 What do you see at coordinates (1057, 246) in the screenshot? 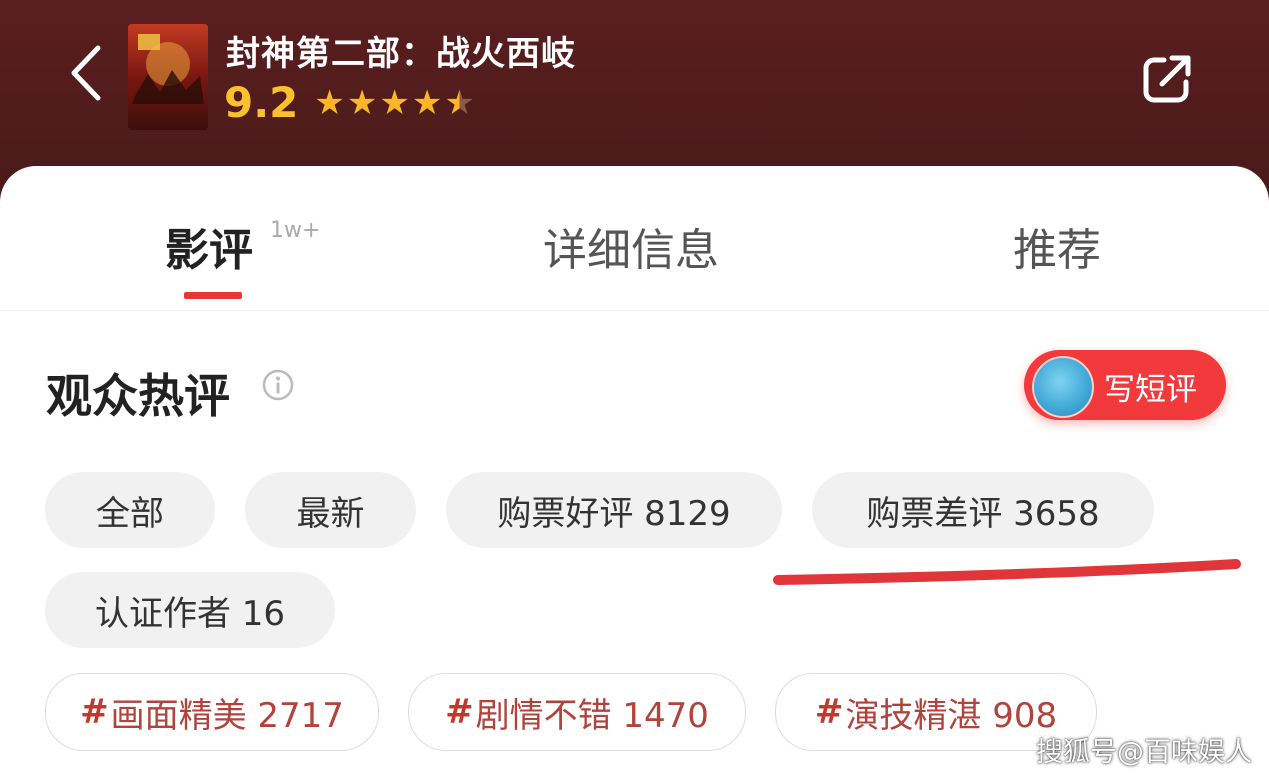
I see `tab-recommend: 推荐` at bounding box center [1057, 246].